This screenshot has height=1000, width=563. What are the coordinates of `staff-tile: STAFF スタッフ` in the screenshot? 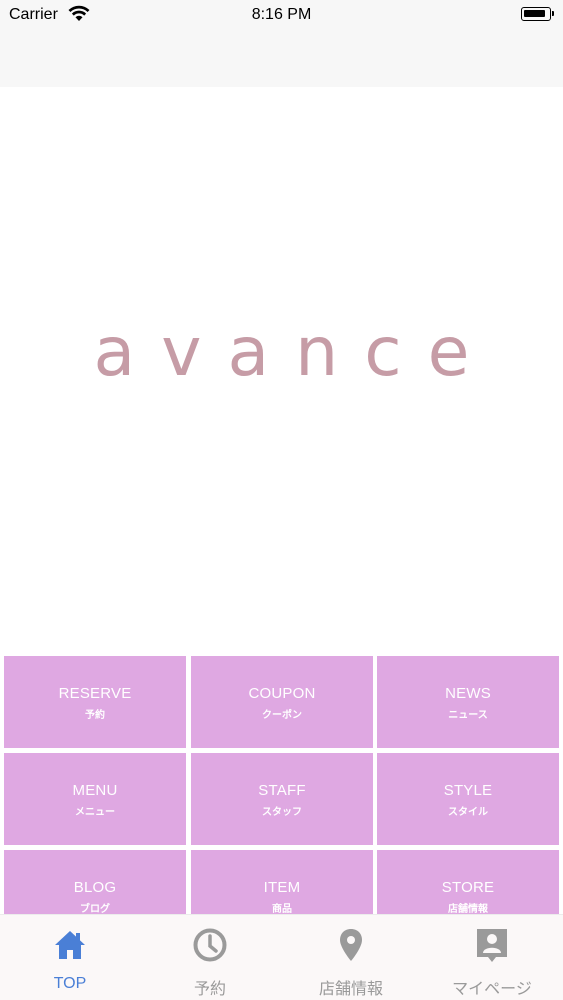 It's located at (282, 799).